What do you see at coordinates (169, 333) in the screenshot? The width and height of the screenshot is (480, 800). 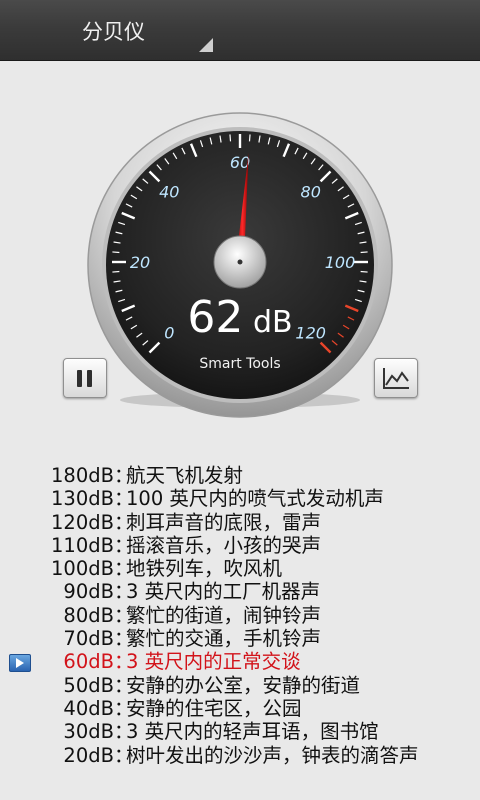 I see `scale-label: 0` at bounding box center [169, 333].